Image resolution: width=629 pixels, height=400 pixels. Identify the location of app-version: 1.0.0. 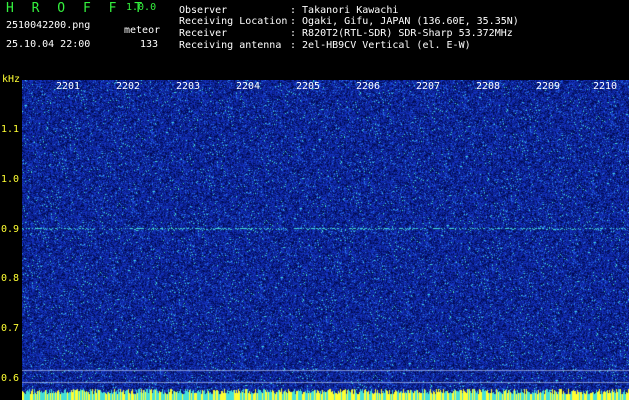
(141, 7).